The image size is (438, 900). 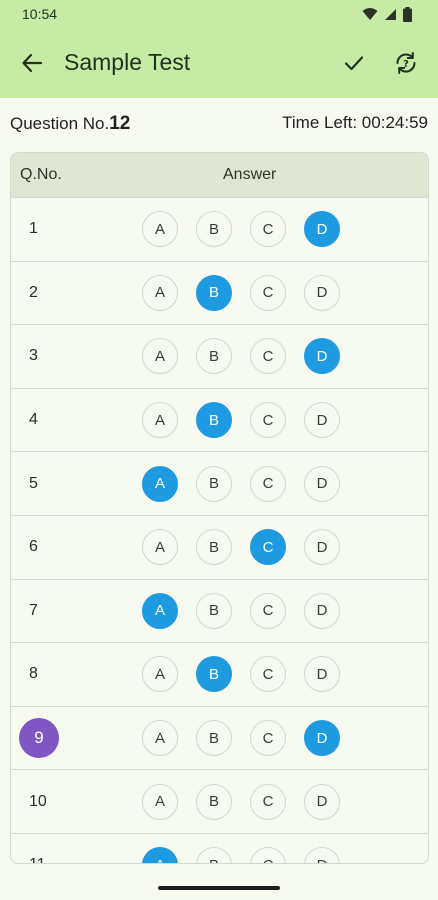 I want to click on back-arrow-icon, so click(x=32, y=63).